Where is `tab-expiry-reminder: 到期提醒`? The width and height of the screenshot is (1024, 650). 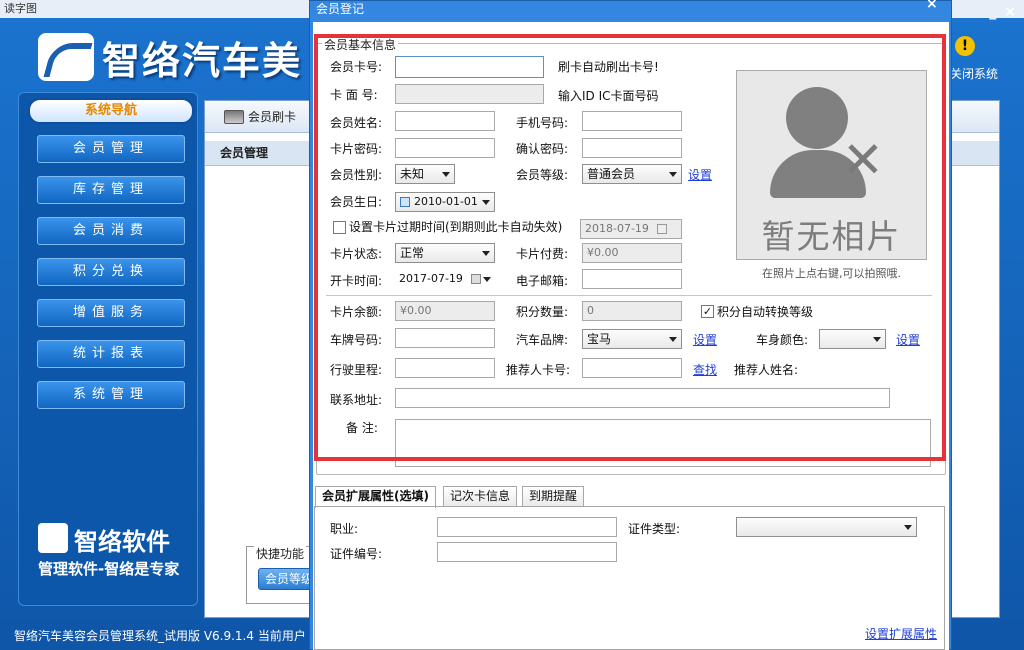 tab-expiry-reminder: 到期提醒 is located at coordinates (553, 496).